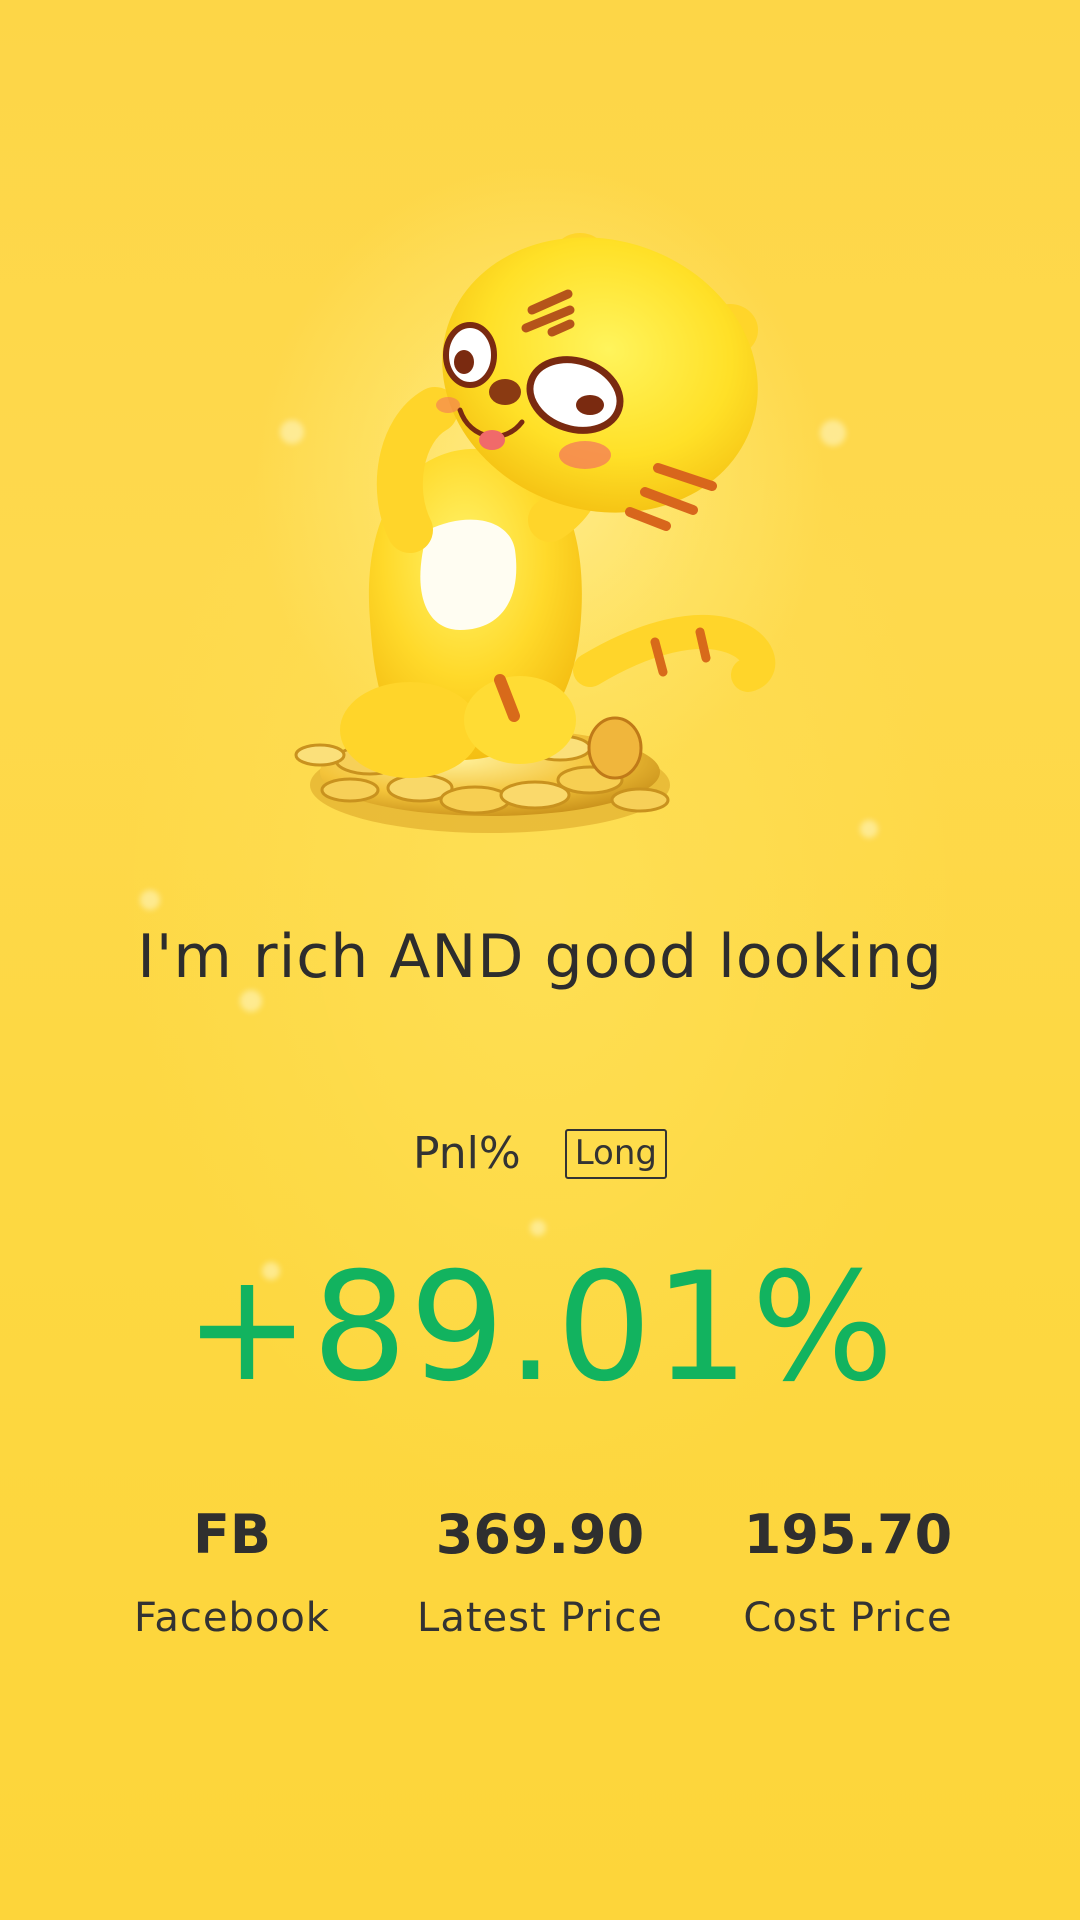 The width and height of the screenshot is (1080, 1920). What do you see at coordinates (540, 1573) in the screenshot?
I see `stat-latest-price: 369.90 Latest Price` at bounding box center [540, 1573].